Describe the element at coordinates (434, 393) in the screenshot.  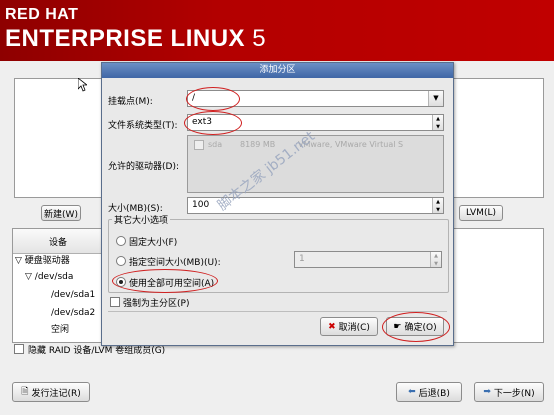
I see `back-label: 后退(B)` at that location.